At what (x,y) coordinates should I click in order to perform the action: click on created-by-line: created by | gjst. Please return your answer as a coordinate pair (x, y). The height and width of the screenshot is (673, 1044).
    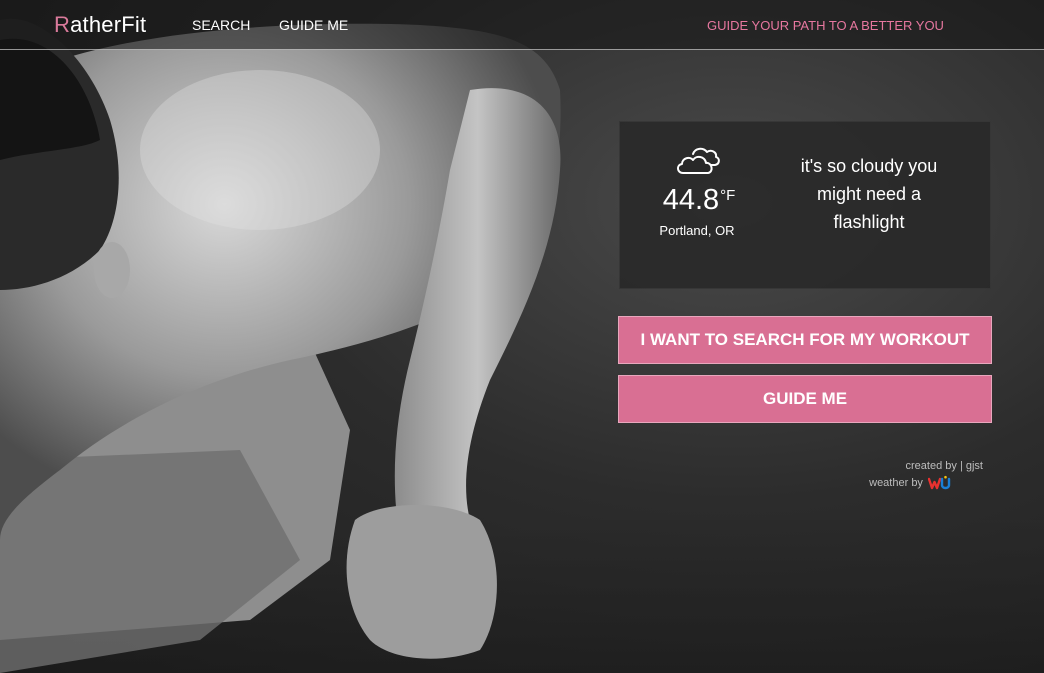
    Looking at the image, I should click on (926, 466).